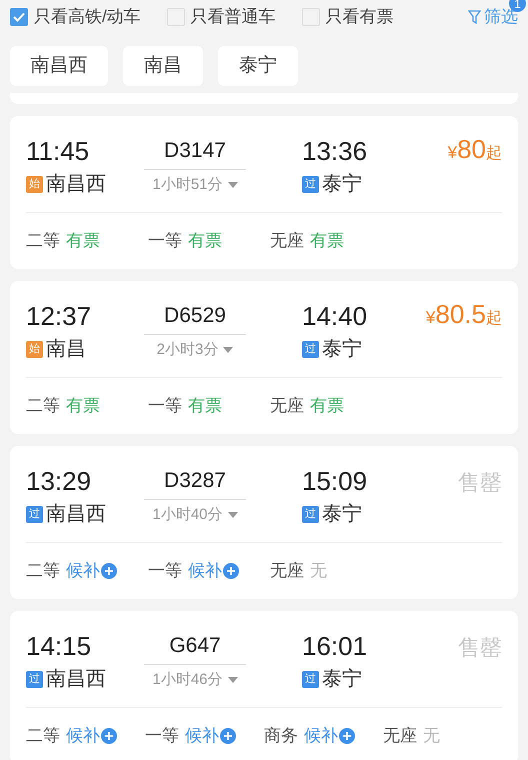  I want to click on departure-station: 南昌, so click(66, 349).